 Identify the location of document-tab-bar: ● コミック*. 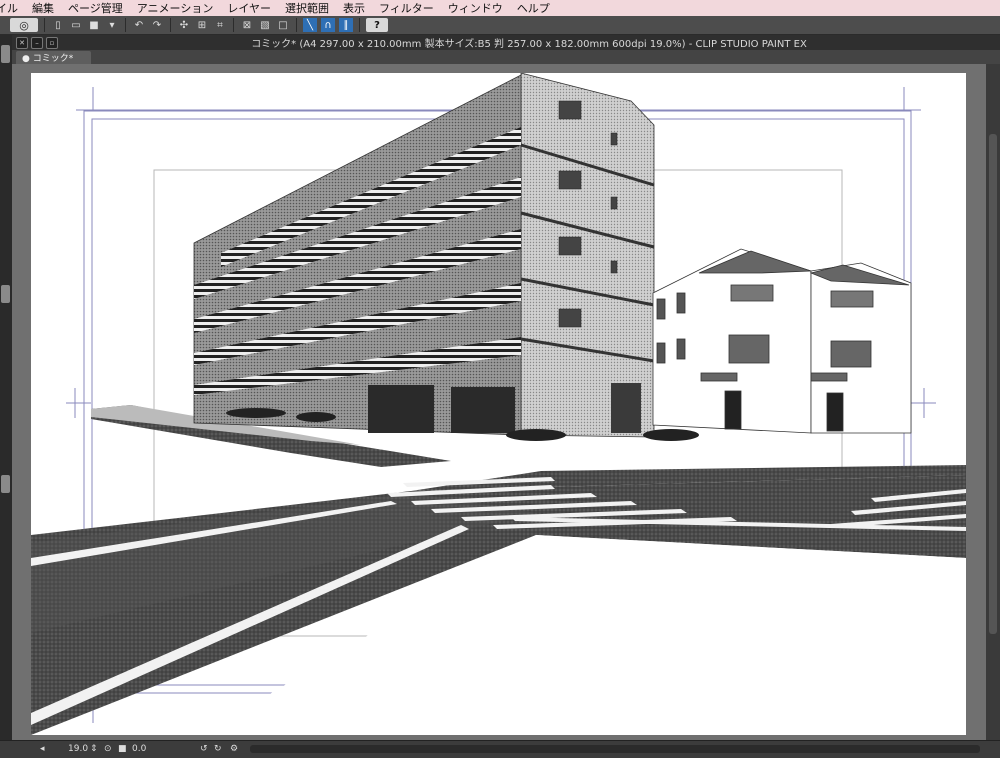
(506, 57).